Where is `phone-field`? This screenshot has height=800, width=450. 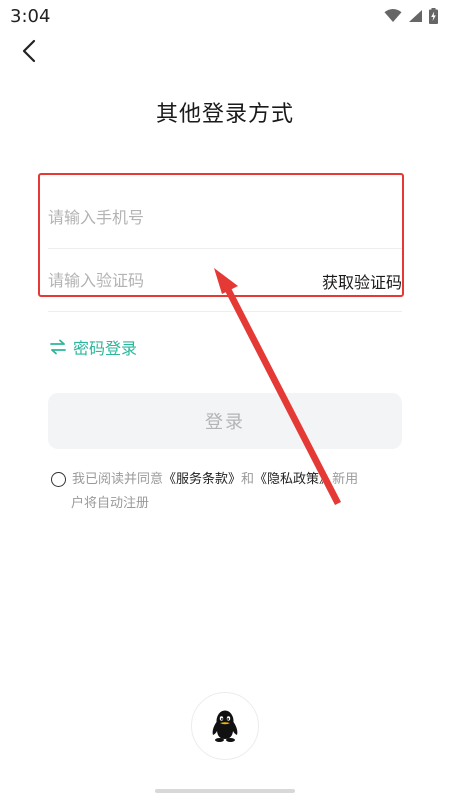
phone-field is located at coordinates (225, 218).